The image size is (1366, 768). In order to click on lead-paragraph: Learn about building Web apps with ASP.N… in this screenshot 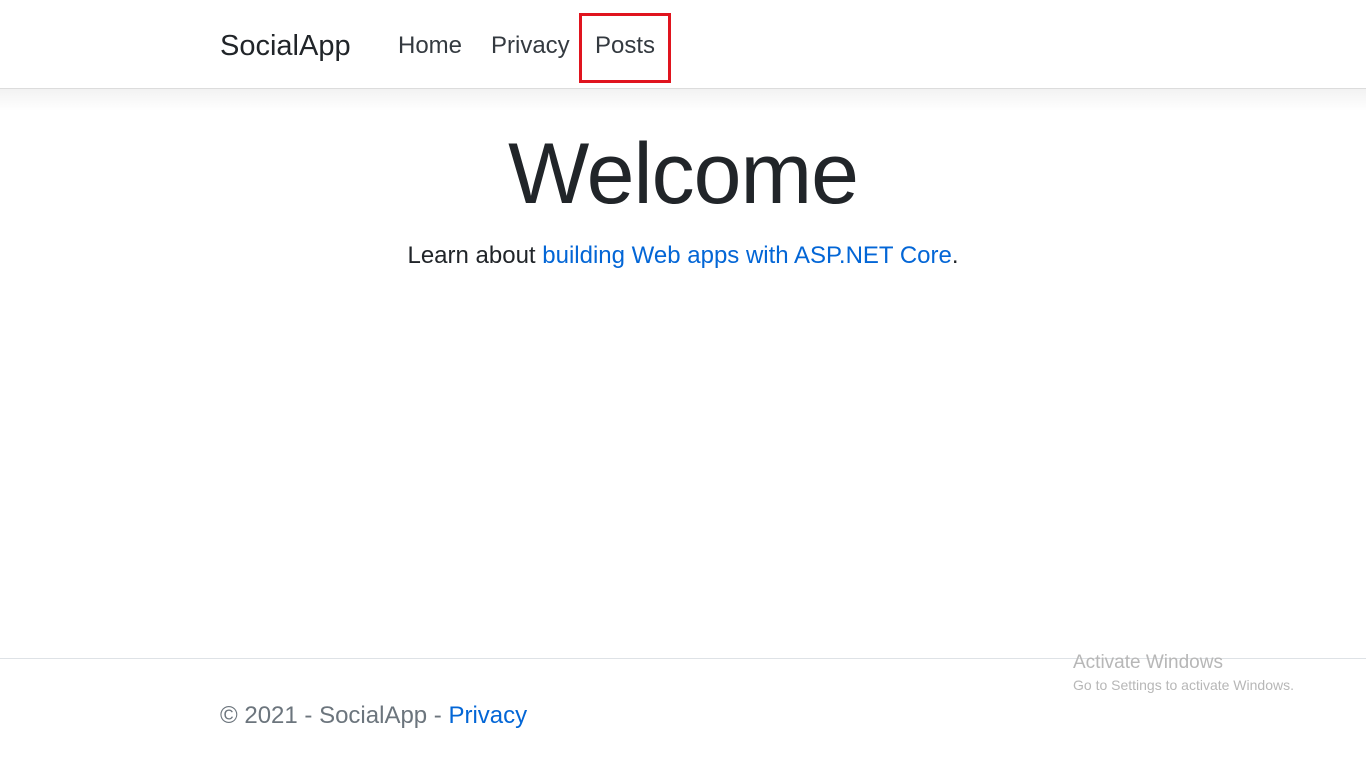, I will do `click(683, 256)`.